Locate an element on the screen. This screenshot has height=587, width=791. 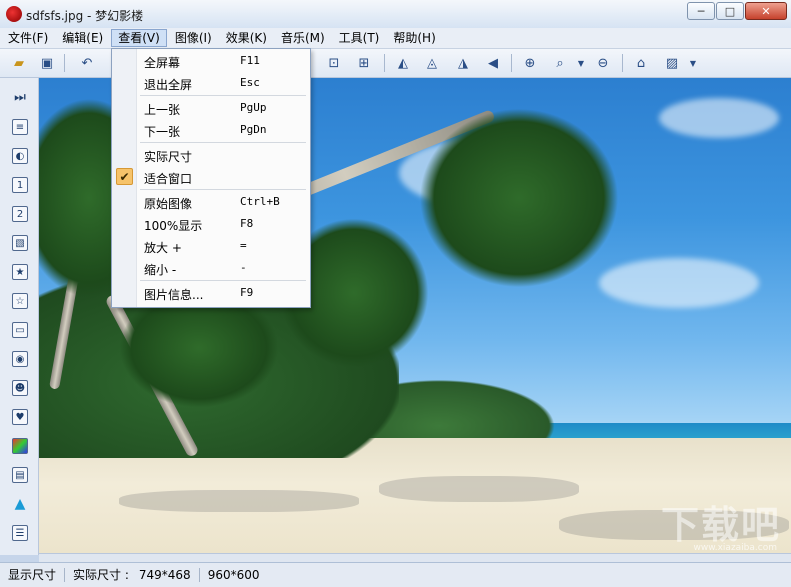
picture-icon: ▧ is located at coordinates (20, 243).